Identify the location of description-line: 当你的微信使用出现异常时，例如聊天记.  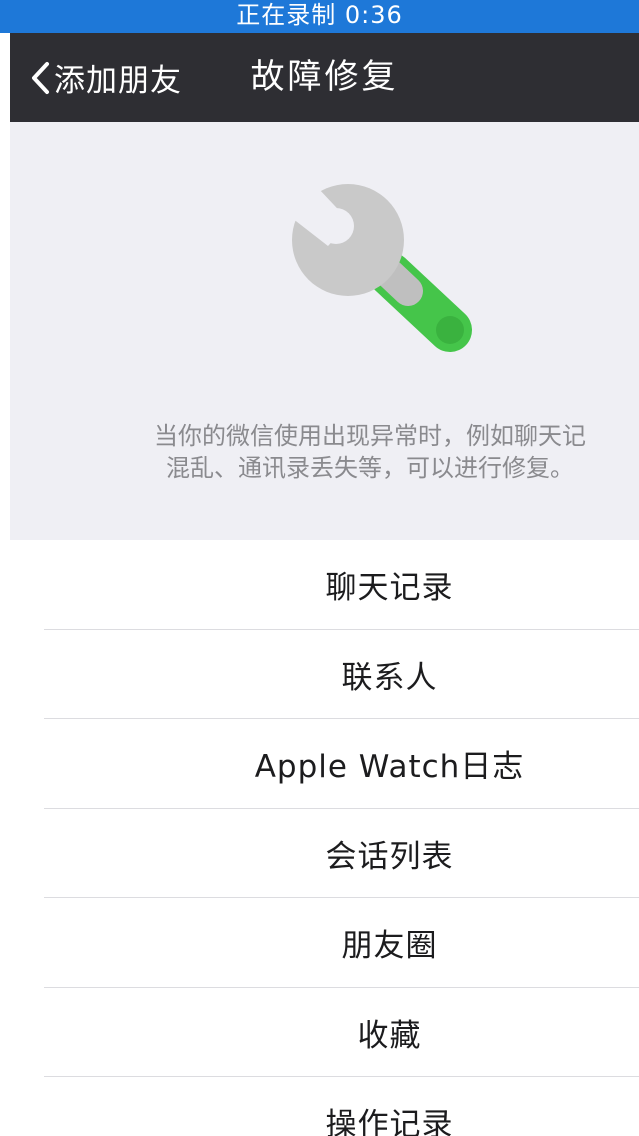
(370, 436).